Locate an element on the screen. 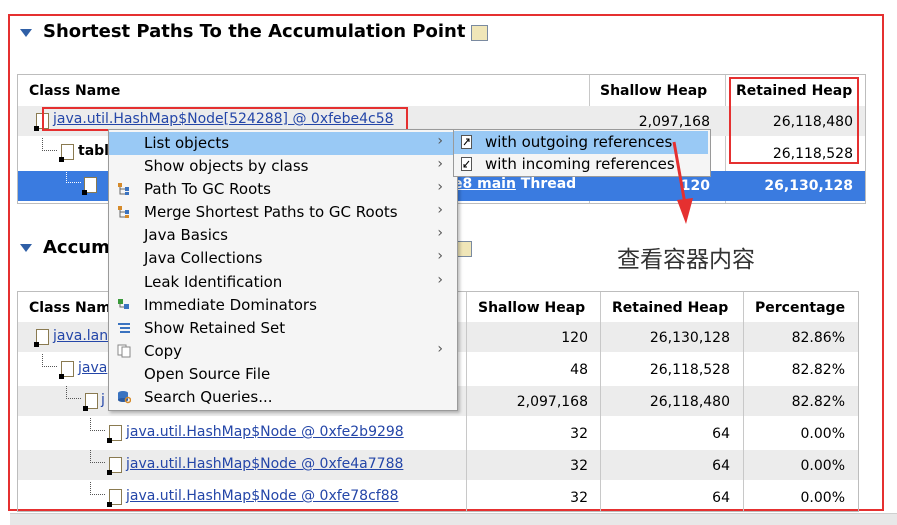 Image resolution: width=897 pixels, height=525 pixels. retained-heap-annotation-box is located at coordinates (794, 120).